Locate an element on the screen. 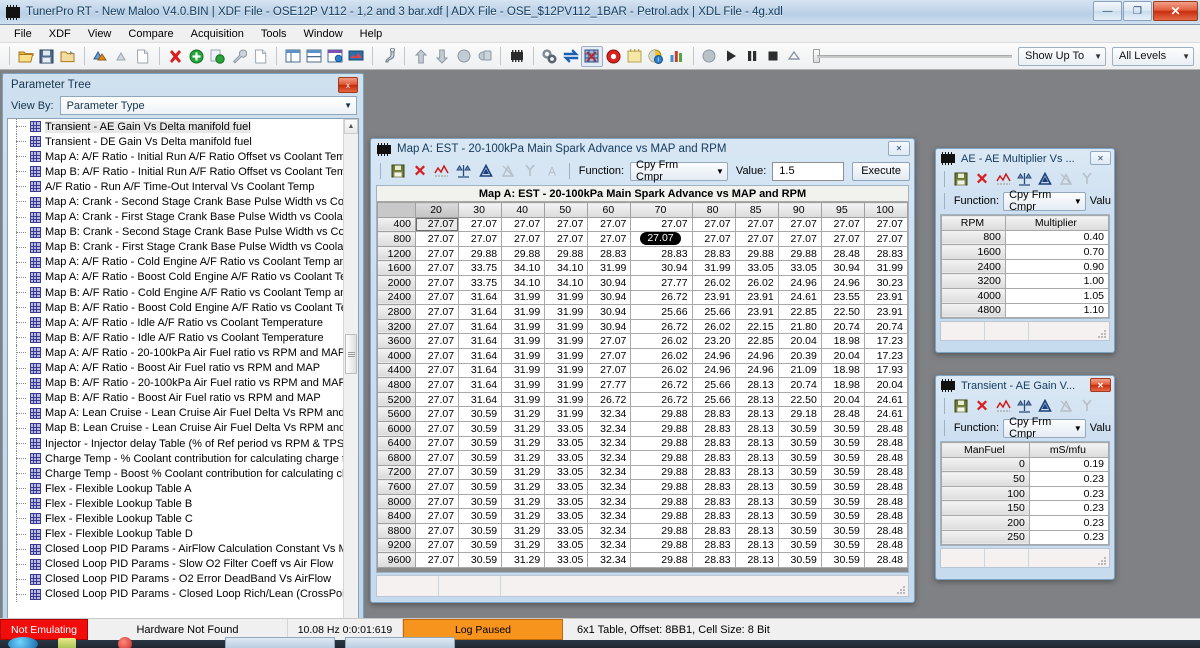 The image size is (1200, 648). map-row-header: 2800 is located at coordinates (396, 312).